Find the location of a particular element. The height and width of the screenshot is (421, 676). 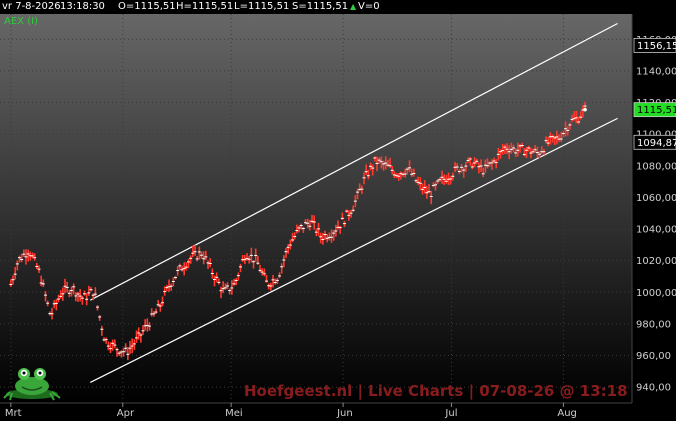

upper-channel-price-label: 1156,15 is located at coordinates (656, 46).